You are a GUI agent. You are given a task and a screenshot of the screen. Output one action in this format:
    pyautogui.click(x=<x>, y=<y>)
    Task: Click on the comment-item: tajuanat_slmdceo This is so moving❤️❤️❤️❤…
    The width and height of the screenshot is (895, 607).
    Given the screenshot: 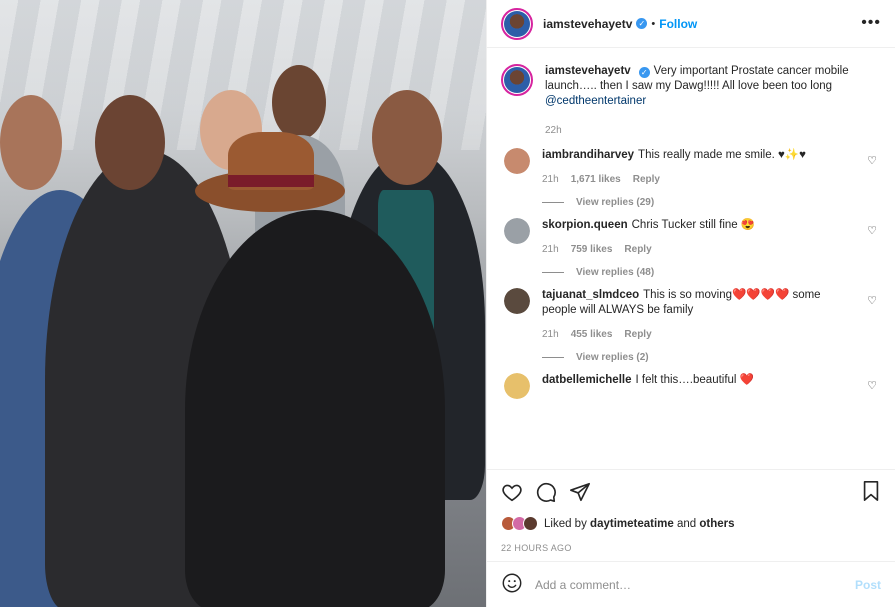 What is the action you would take?
    pyautogui.click(x=691, y=325)
    